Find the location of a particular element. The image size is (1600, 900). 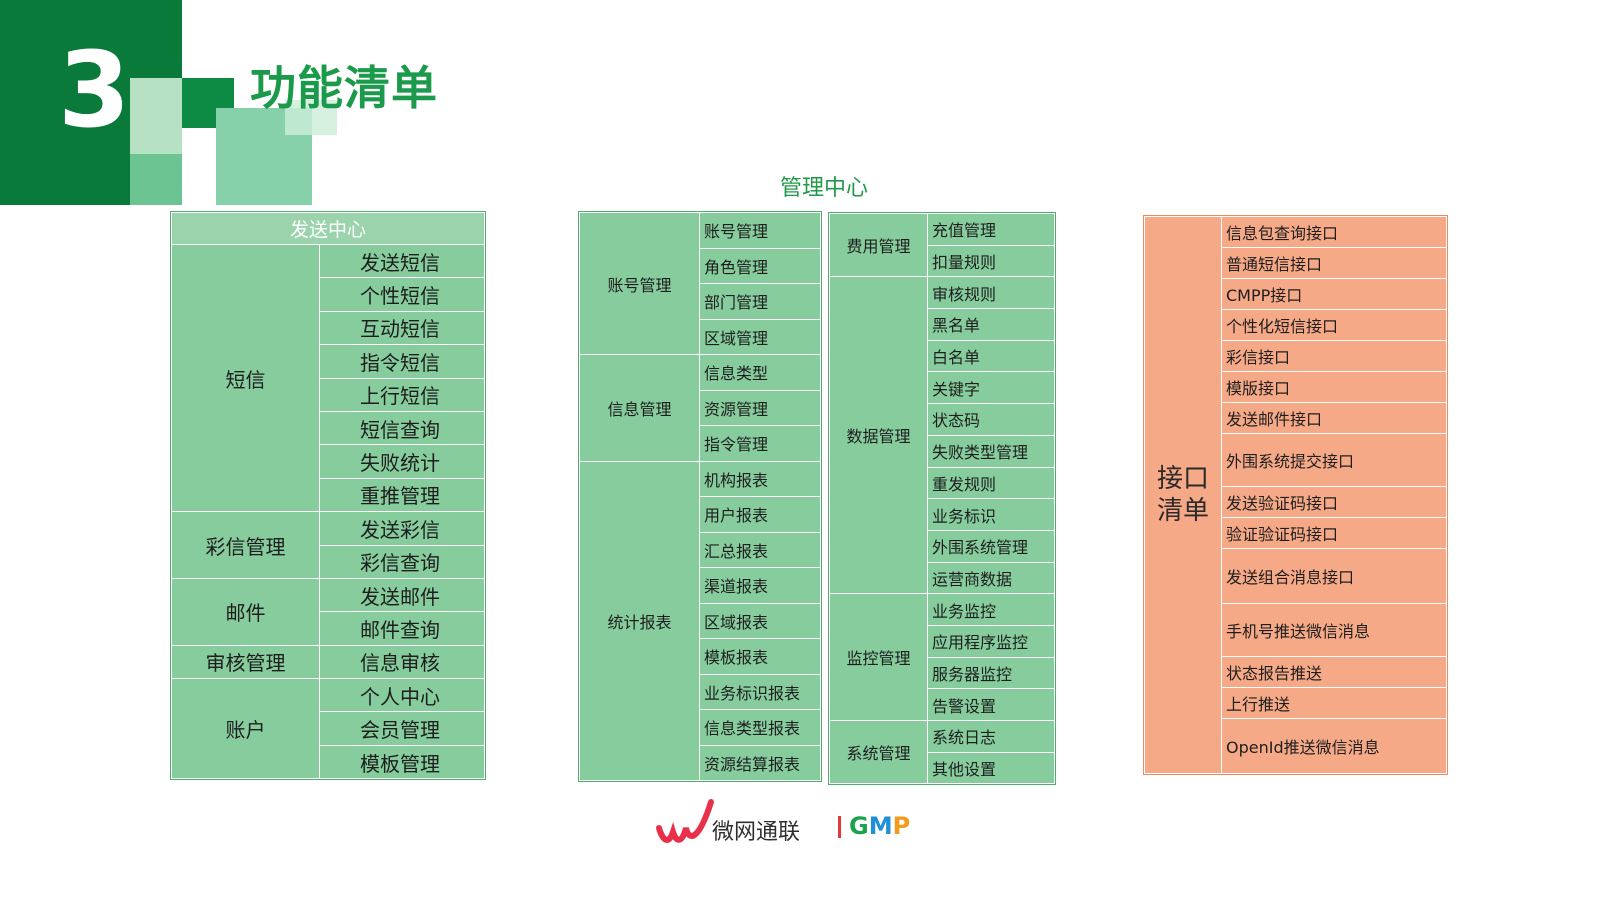

item-cell: 邮件查询 is located at coordinates (402, 628).